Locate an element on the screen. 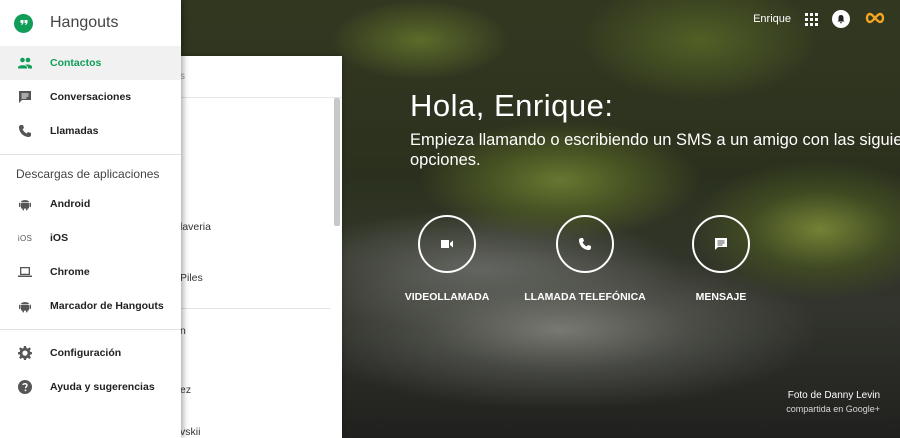 The image size is (900, 438). notifications-icon is located at coordinates (841, 19).